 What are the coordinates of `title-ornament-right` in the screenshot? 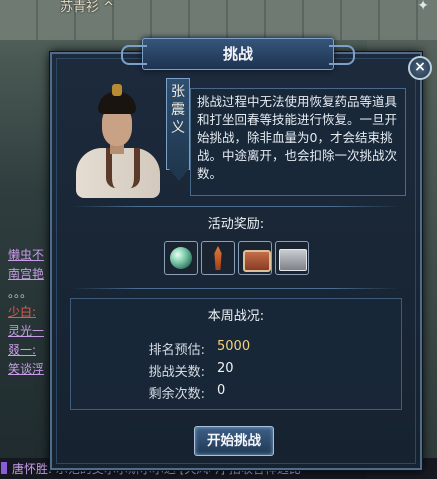 It's located at (342, 55).